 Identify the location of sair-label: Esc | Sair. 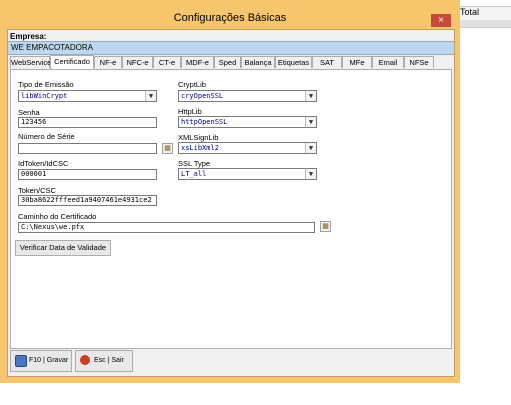
(109, 360).